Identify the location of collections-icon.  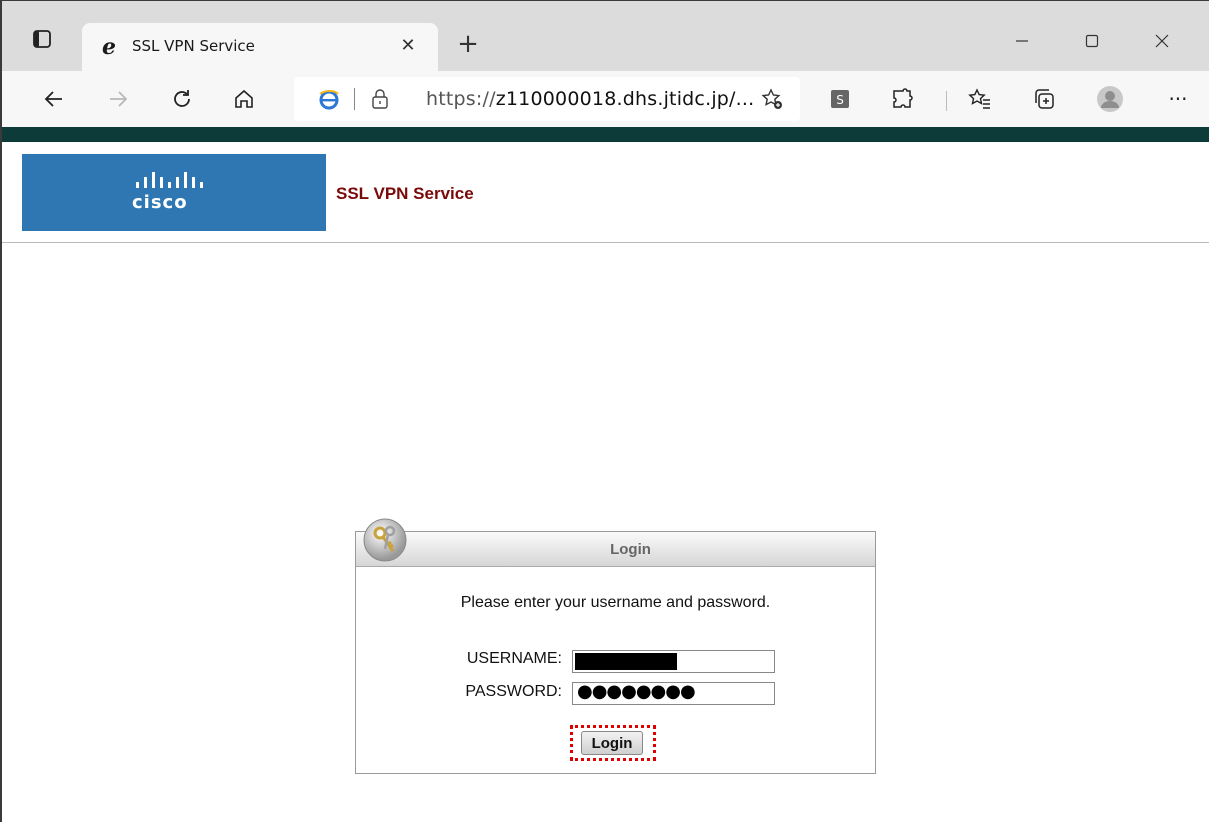
(1044, 99).